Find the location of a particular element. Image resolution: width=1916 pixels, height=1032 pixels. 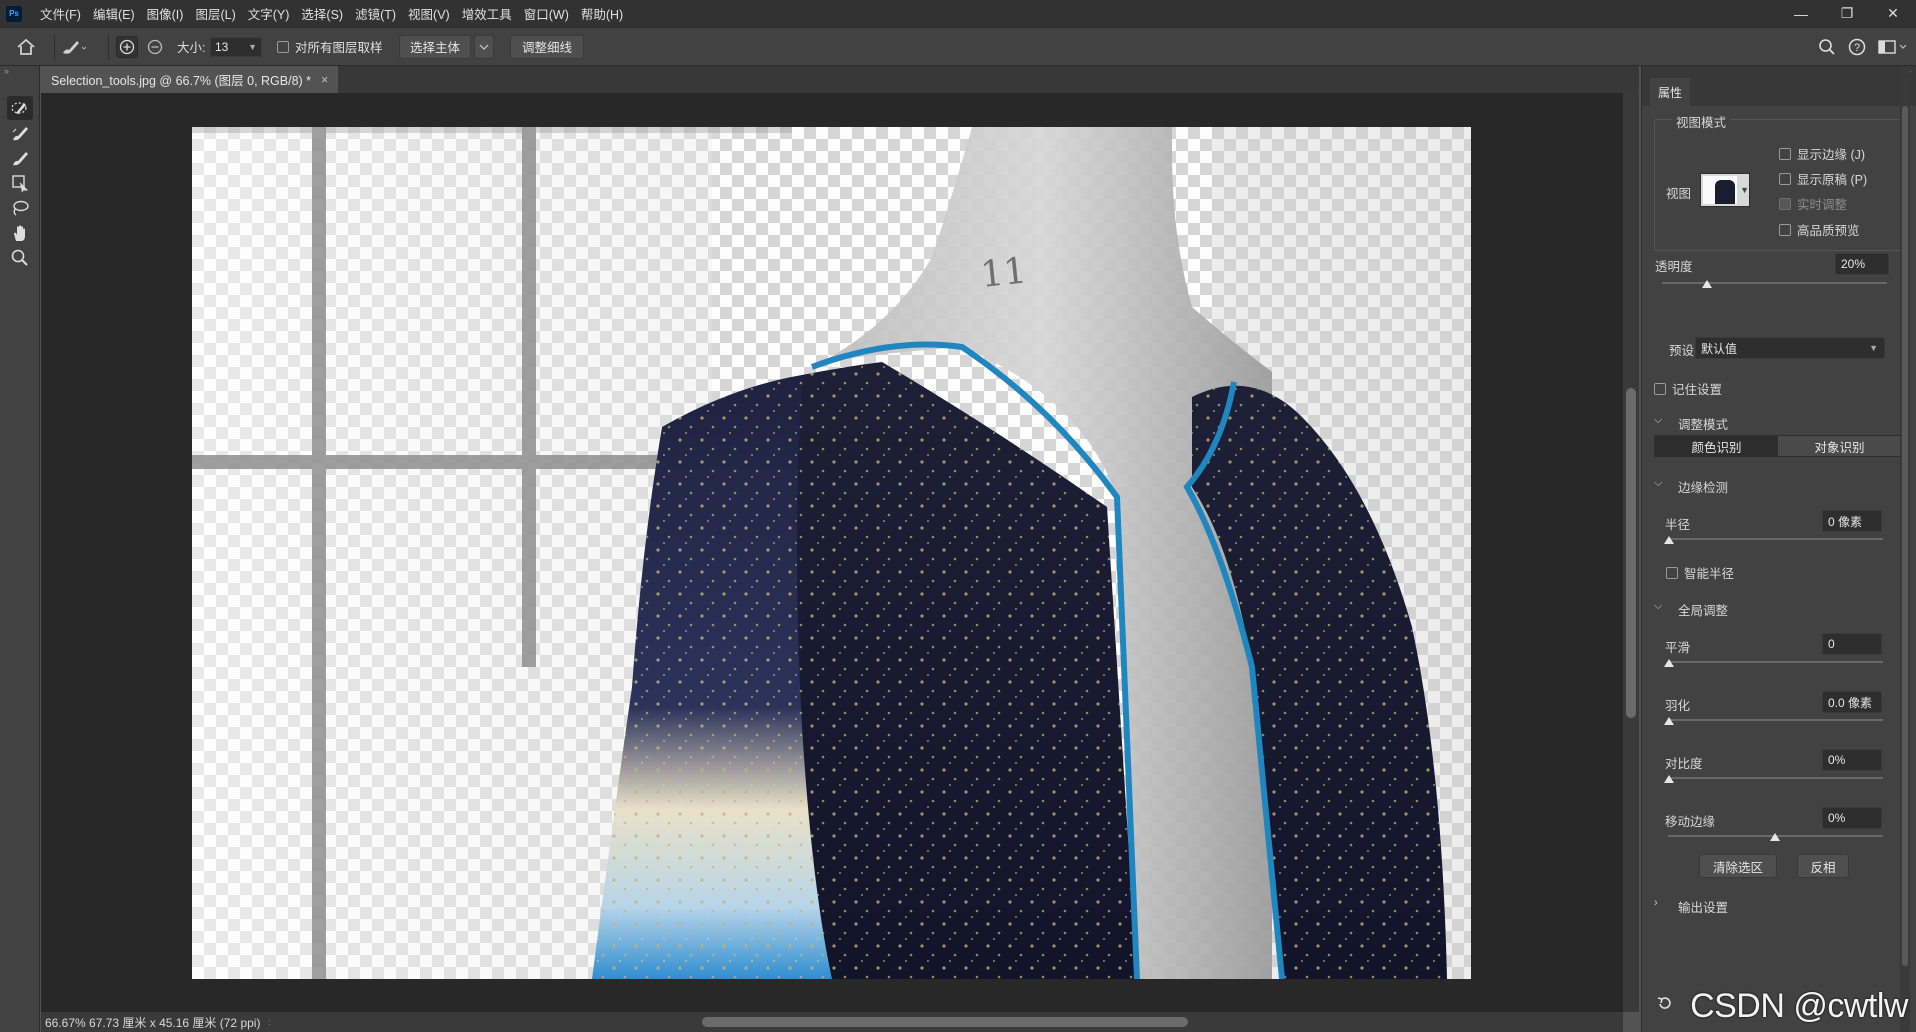

feather-input: 0.0 像素 is located at coordinates (1852, 702).